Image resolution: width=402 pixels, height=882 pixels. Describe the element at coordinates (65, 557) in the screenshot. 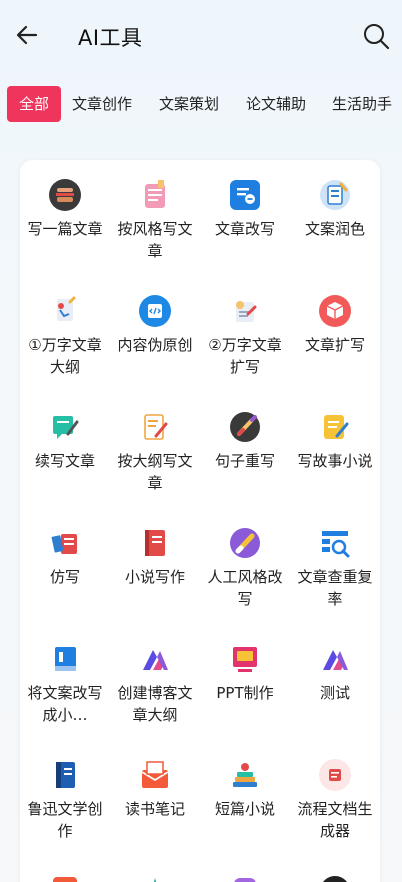

I see `tool-item: 仿写` at that location.